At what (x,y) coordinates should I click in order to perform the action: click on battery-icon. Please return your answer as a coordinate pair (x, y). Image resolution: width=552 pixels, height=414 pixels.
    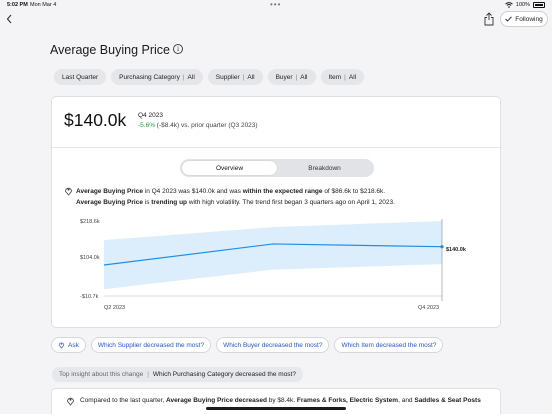
    Looking at the image, I should click on (539, 5).